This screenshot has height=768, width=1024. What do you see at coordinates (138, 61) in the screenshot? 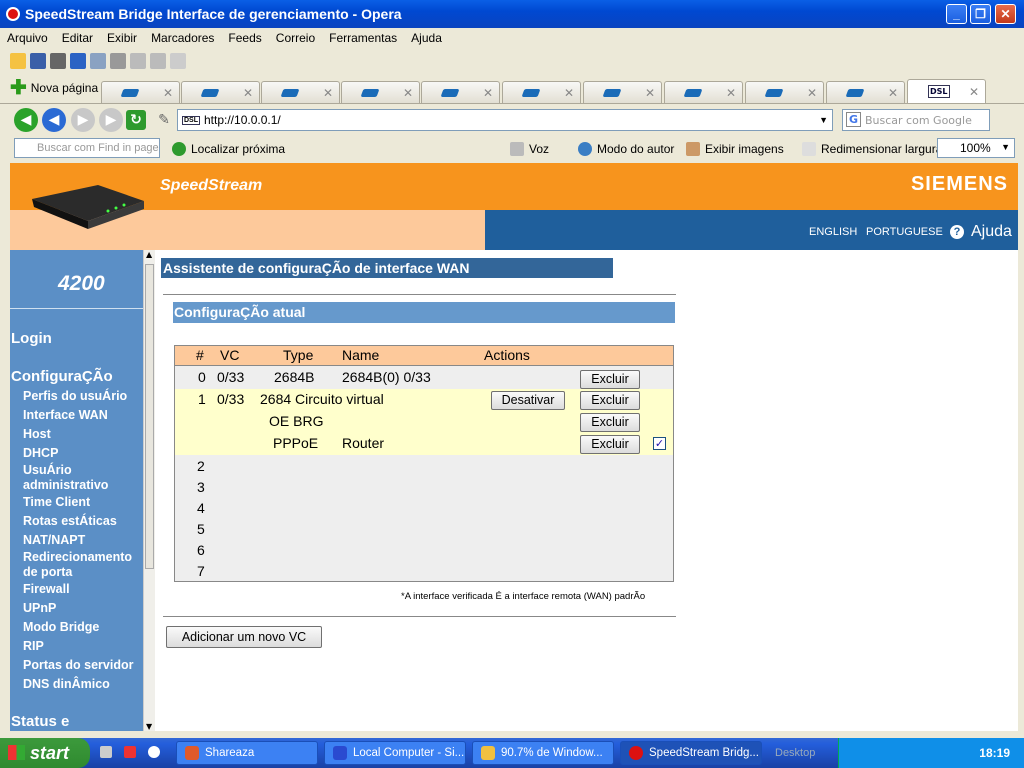
I see `panels-icon` at bounding box center [138, 61].